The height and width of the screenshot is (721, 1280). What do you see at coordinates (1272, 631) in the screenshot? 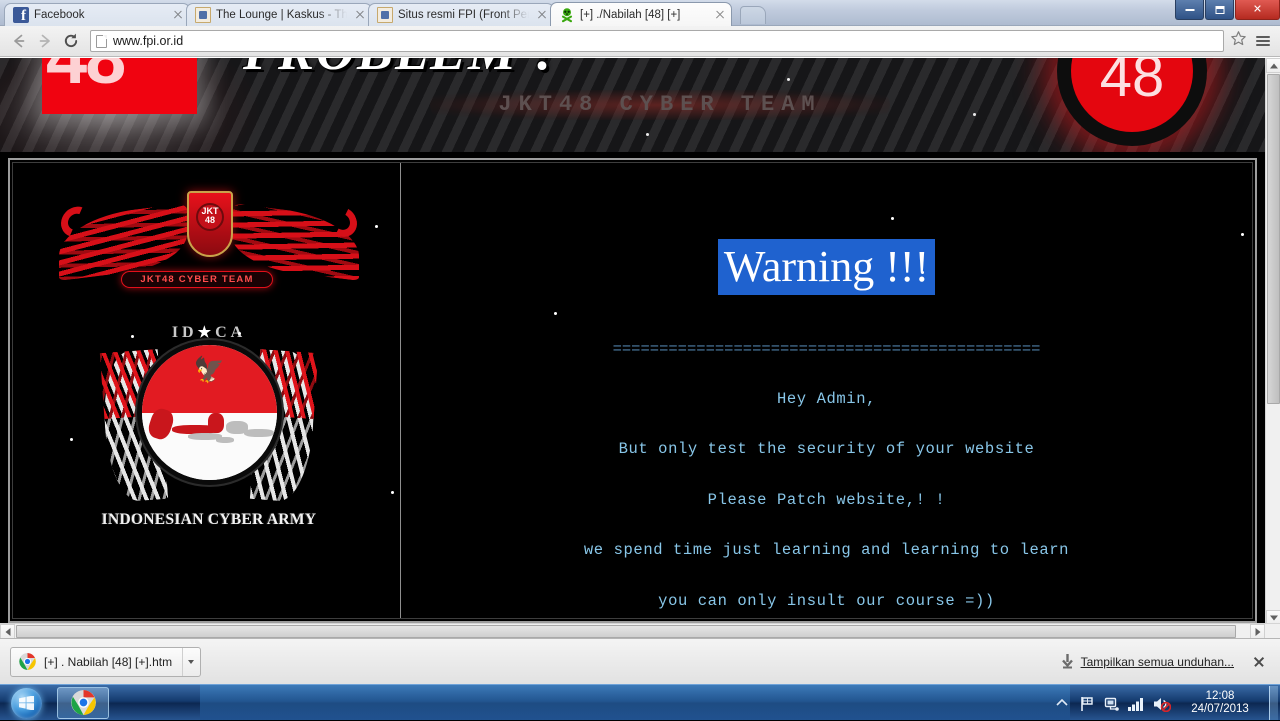
I see `scrollbar-corner` at bounding box center [1272, 631].